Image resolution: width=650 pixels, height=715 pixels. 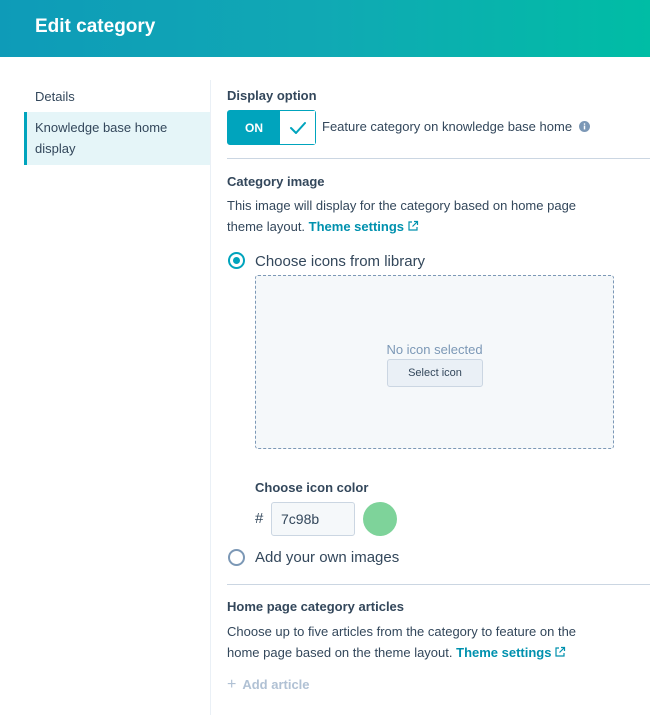 What do you see at coordinates (276, 684) in the screenshot?
I see `add-article-label: Add article` at bounding box center [276, 684].